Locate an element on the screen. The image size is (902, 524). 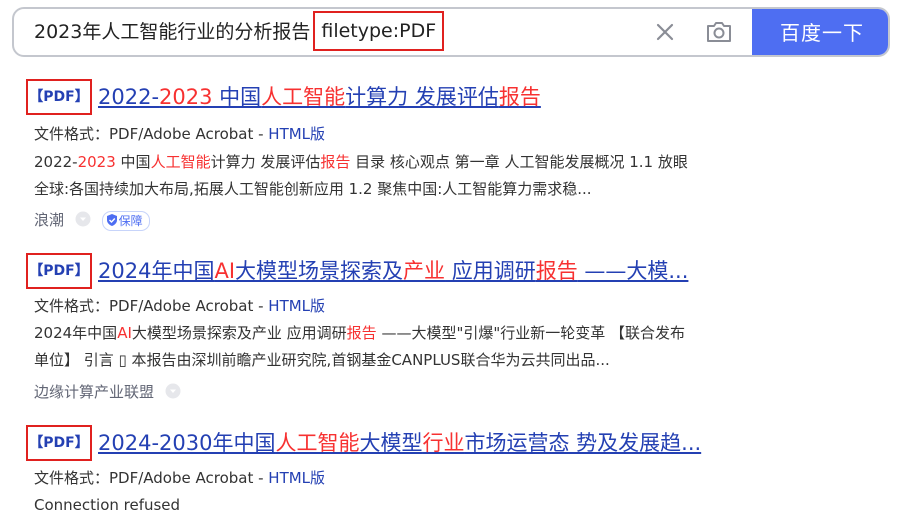
status-text: Connection refused is located at coordinates (107, 505).